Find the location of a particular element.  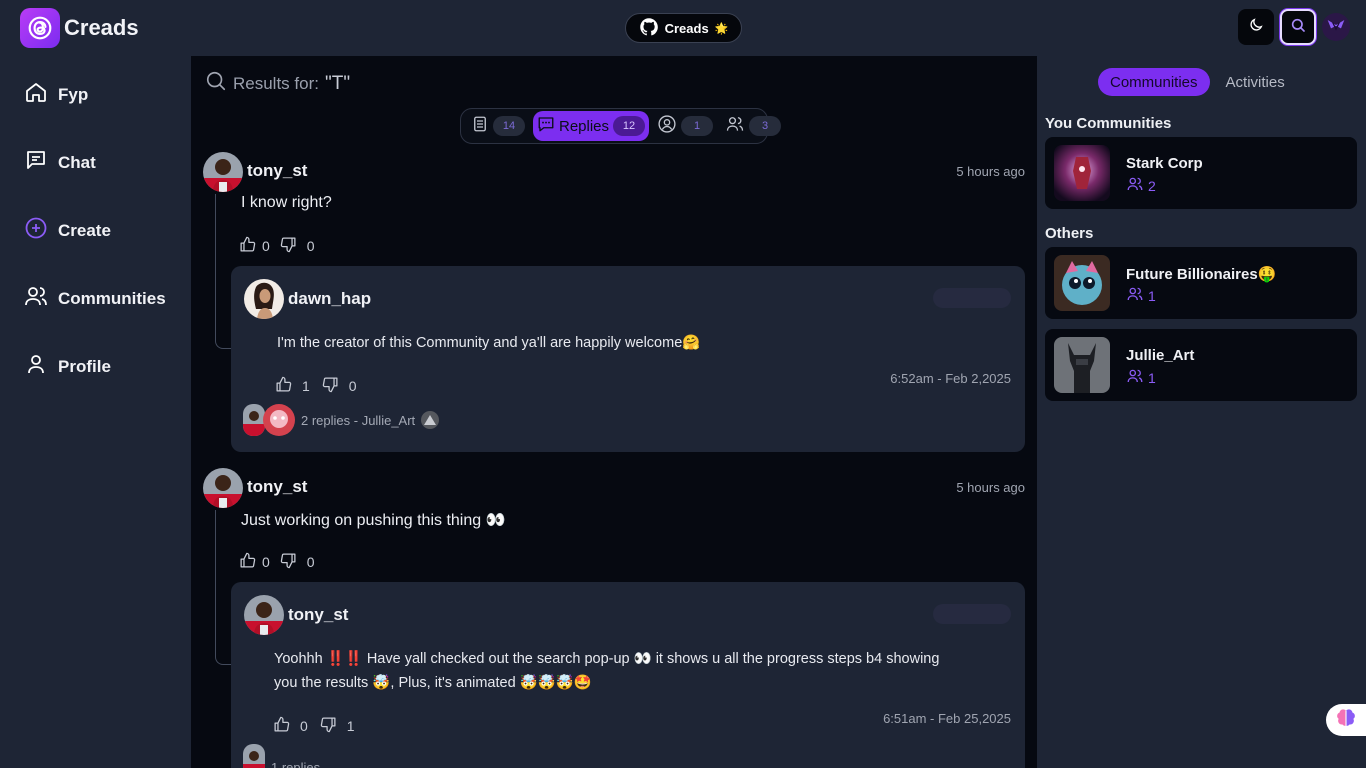

app-name: Creads is located at coordinates (101, 27).